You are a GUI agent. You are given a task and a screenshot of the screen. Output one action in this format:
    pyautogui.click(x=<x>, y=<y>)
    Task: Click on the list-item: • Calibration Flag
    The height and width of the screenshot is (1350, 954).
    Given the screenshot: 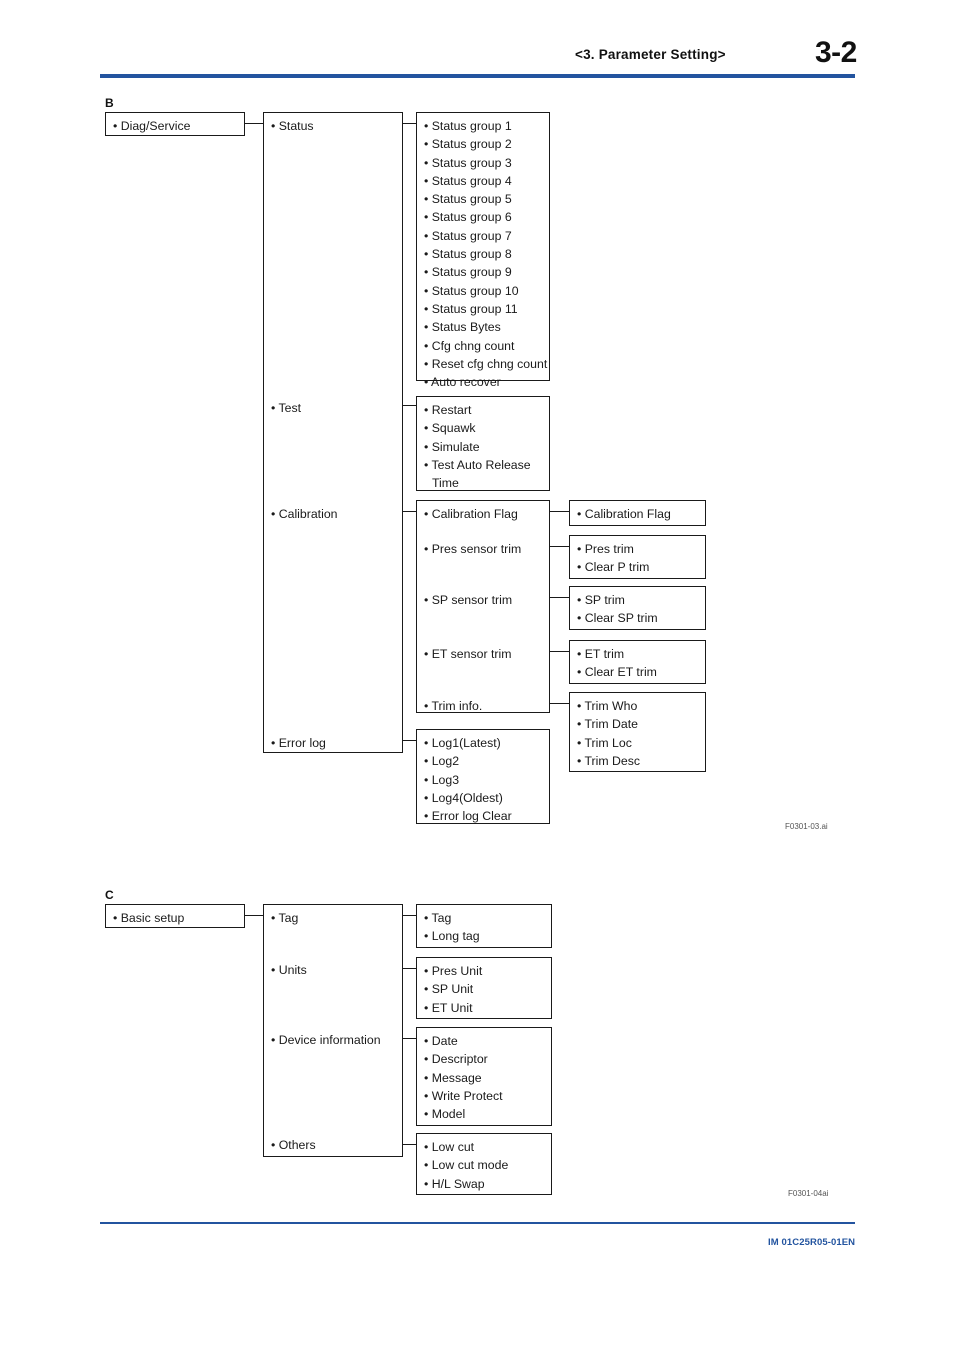 What is the action you would take?
    pyautogui.click(x=624, y=514)
    